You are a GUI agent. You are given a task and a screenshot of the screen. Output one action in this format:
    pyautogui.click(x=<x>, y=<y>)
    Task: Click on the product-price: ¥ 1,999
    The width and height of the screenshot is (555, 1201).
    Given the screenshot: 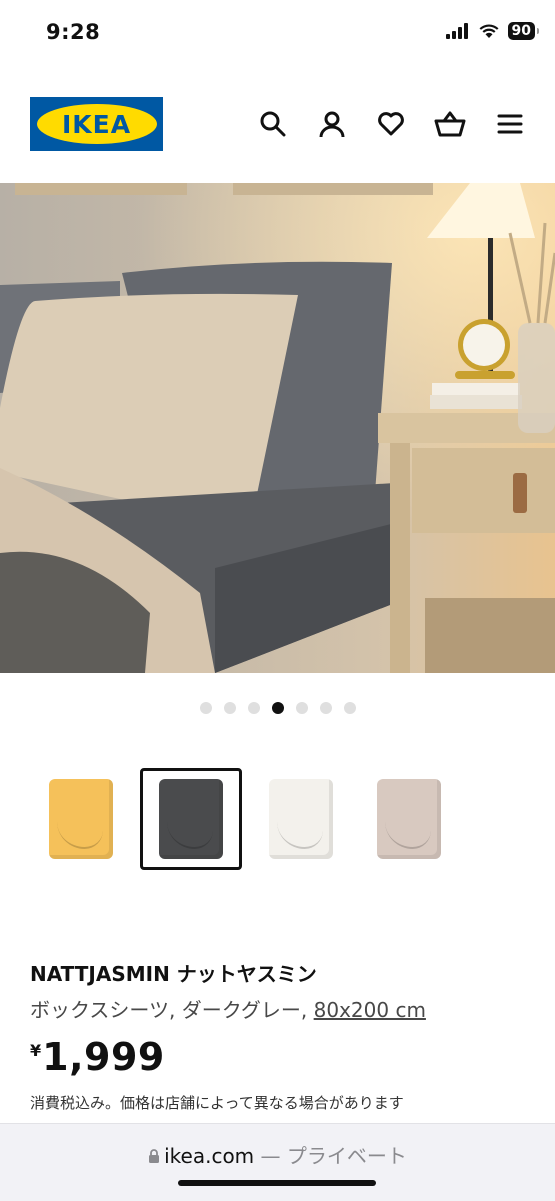 What is the action you would take?
    pyautogui.click(x=97, y=1057)
    